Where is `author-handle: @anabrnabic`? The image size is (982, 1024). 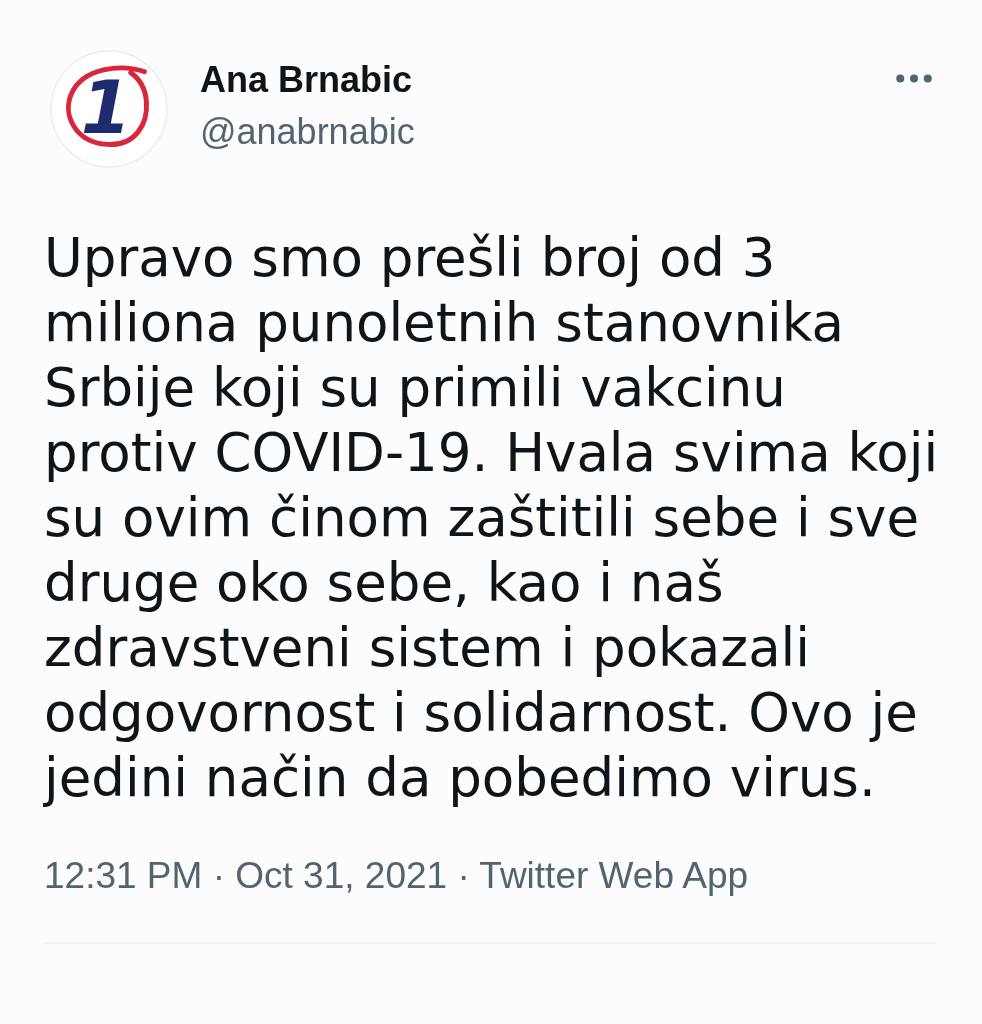 author-handle: @anabrnabic is located at coordinates (307, 132).